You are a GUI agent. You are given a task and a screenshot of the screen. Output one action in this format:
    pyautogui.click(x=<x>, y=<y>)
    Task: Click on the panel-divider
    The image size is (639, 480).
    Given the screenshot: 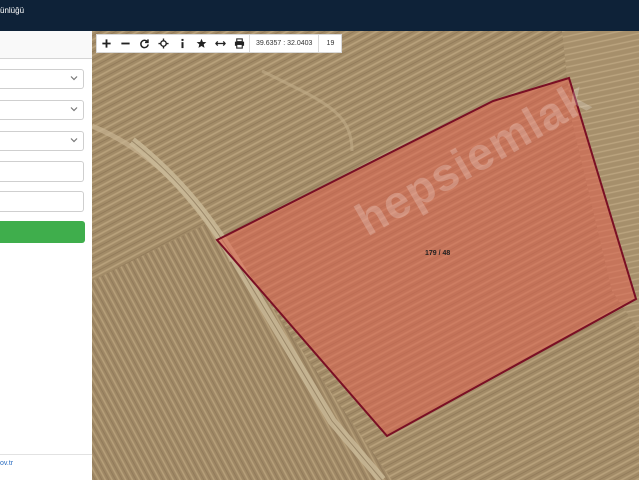 What is the action you would take?
    pyautogui.click(x=46, y=454)
    